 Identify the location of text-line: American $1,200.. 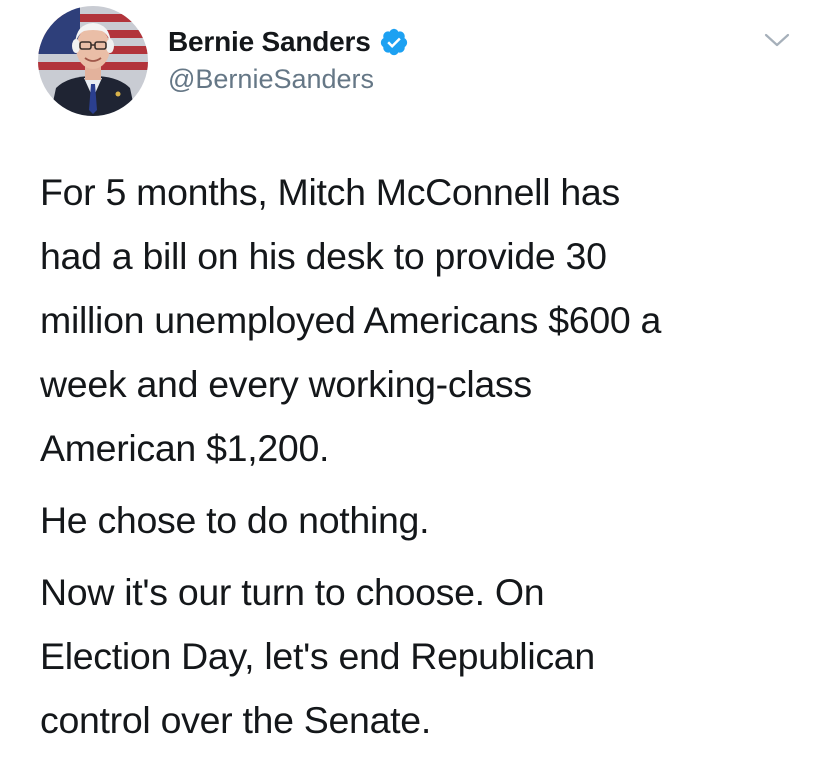
(185, 448).